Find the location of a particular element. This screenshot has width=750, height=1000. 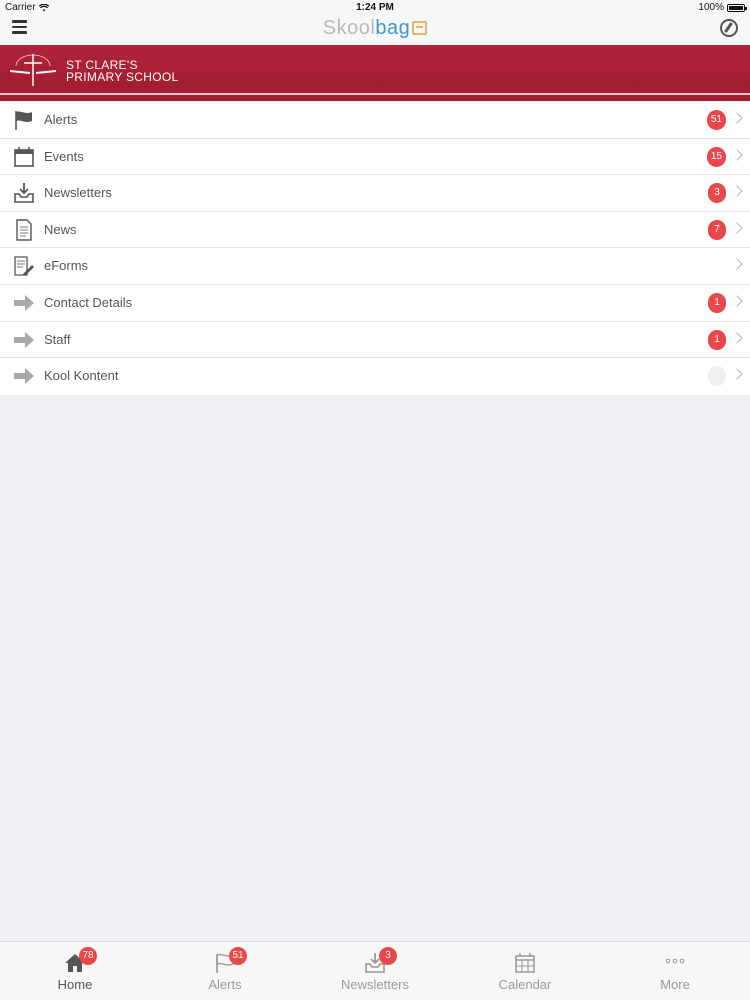

tab-home: 78 Home is located at coordinates (75, 971).